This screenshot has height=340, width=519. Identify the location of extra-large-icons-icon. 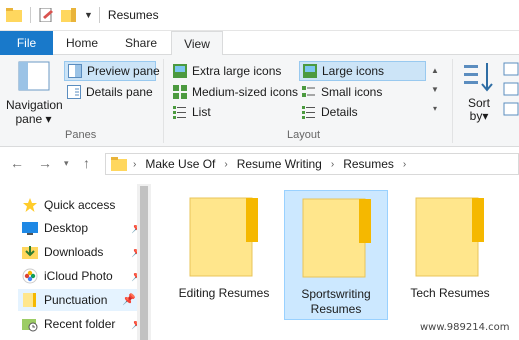
(180, 71).